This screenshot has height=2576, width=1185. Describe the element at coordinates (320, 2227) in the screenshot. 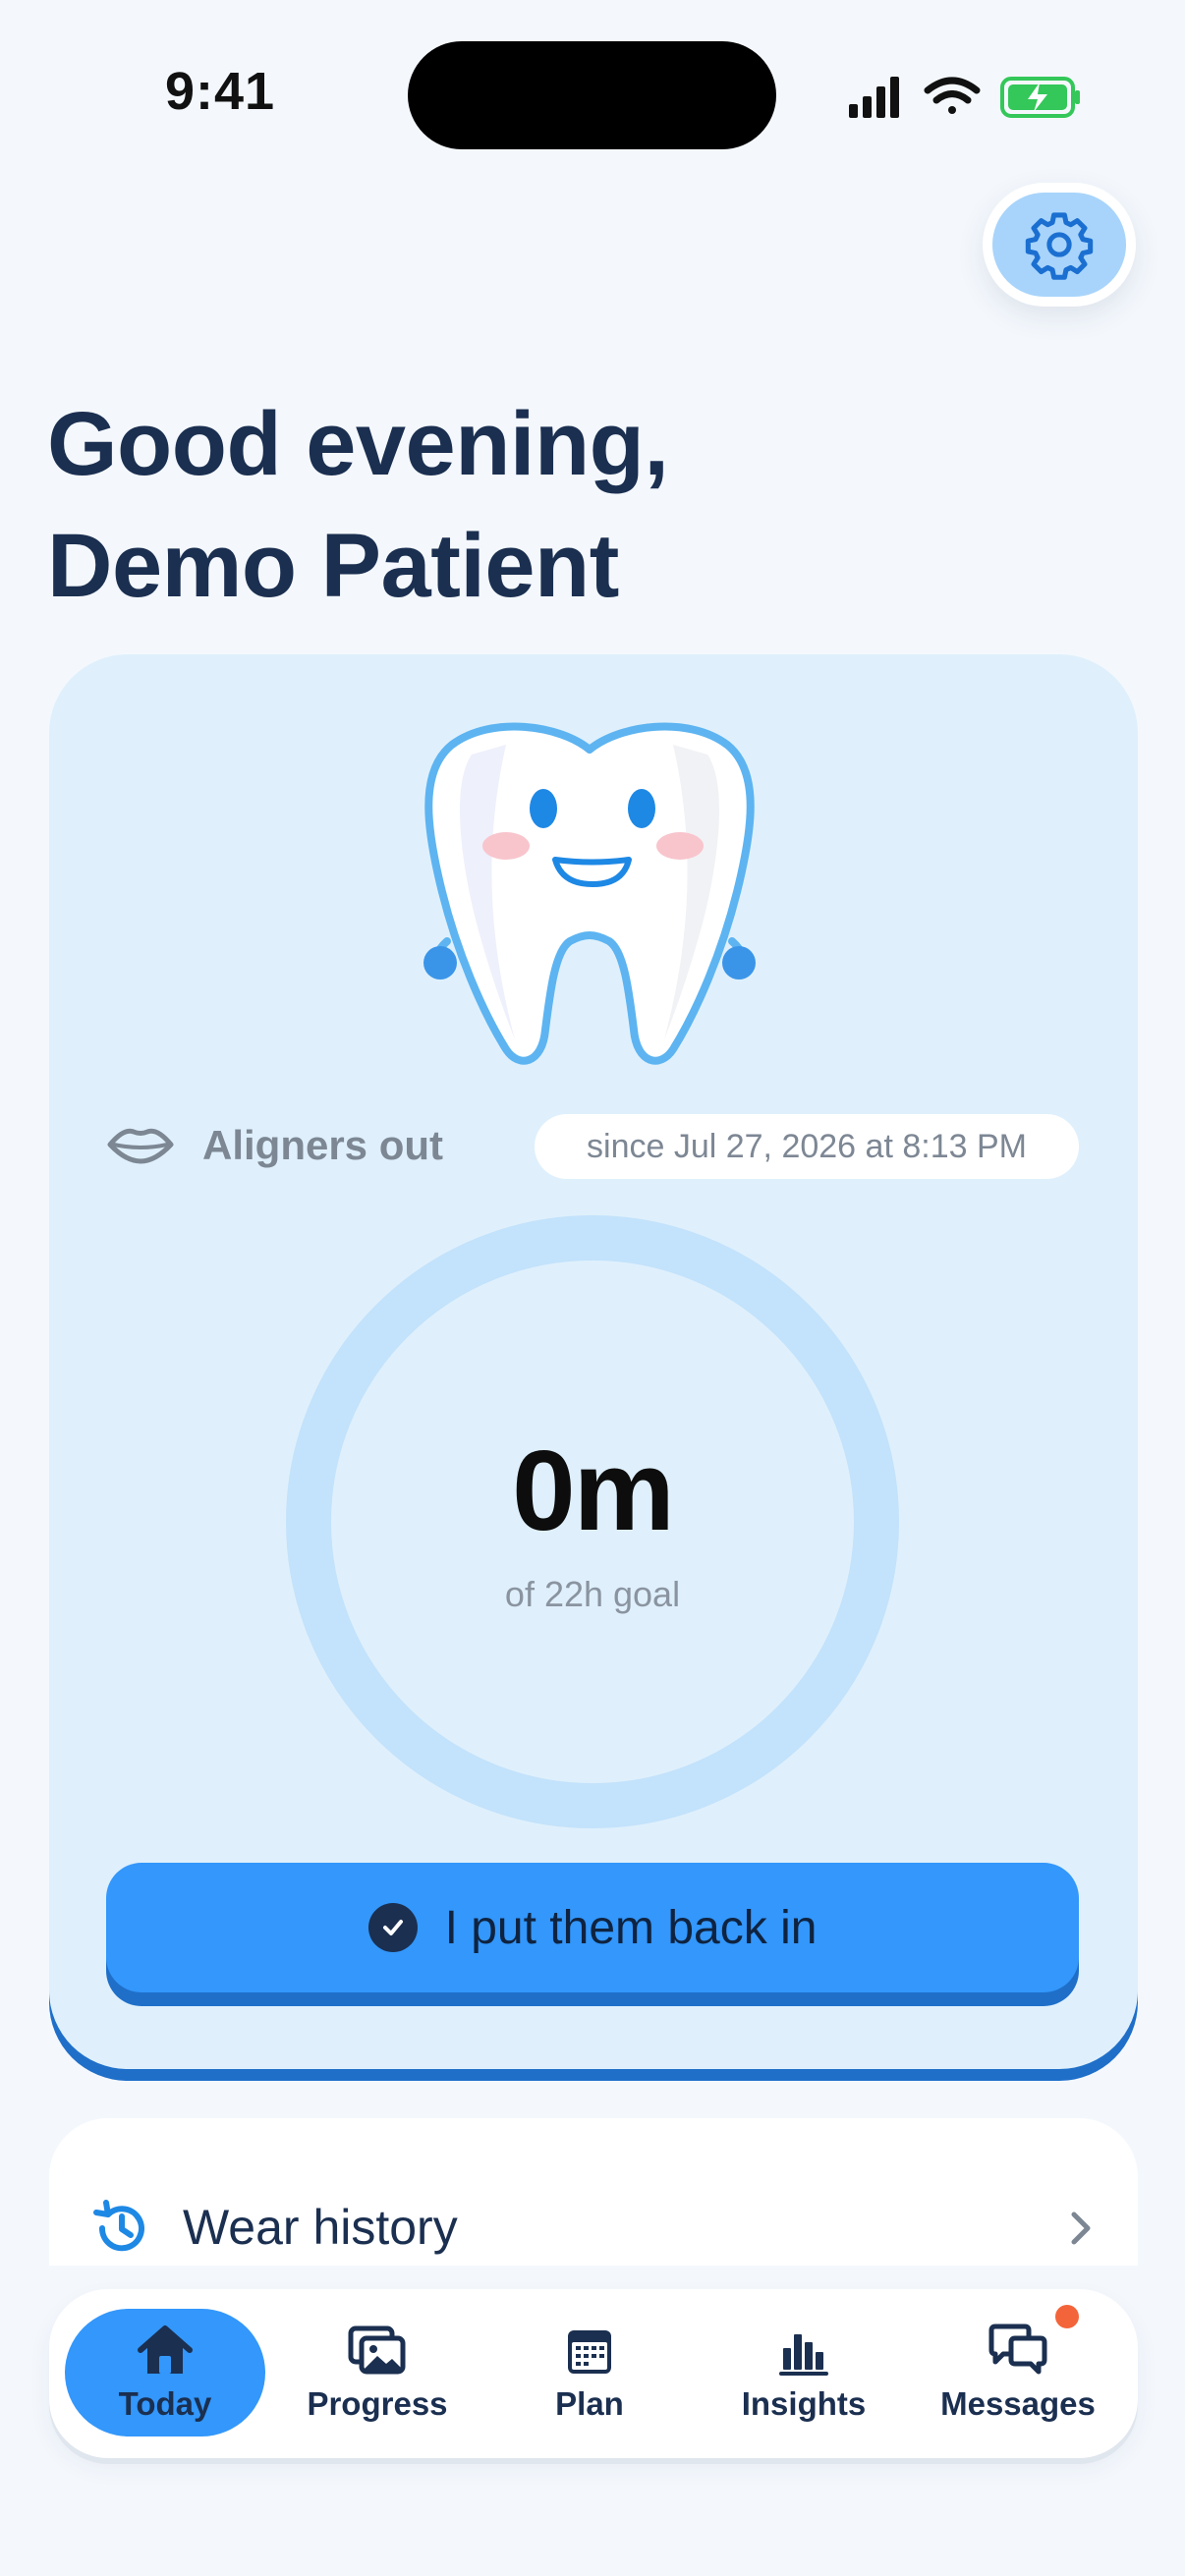

I see `wear-history-label: Wear history` at that location.